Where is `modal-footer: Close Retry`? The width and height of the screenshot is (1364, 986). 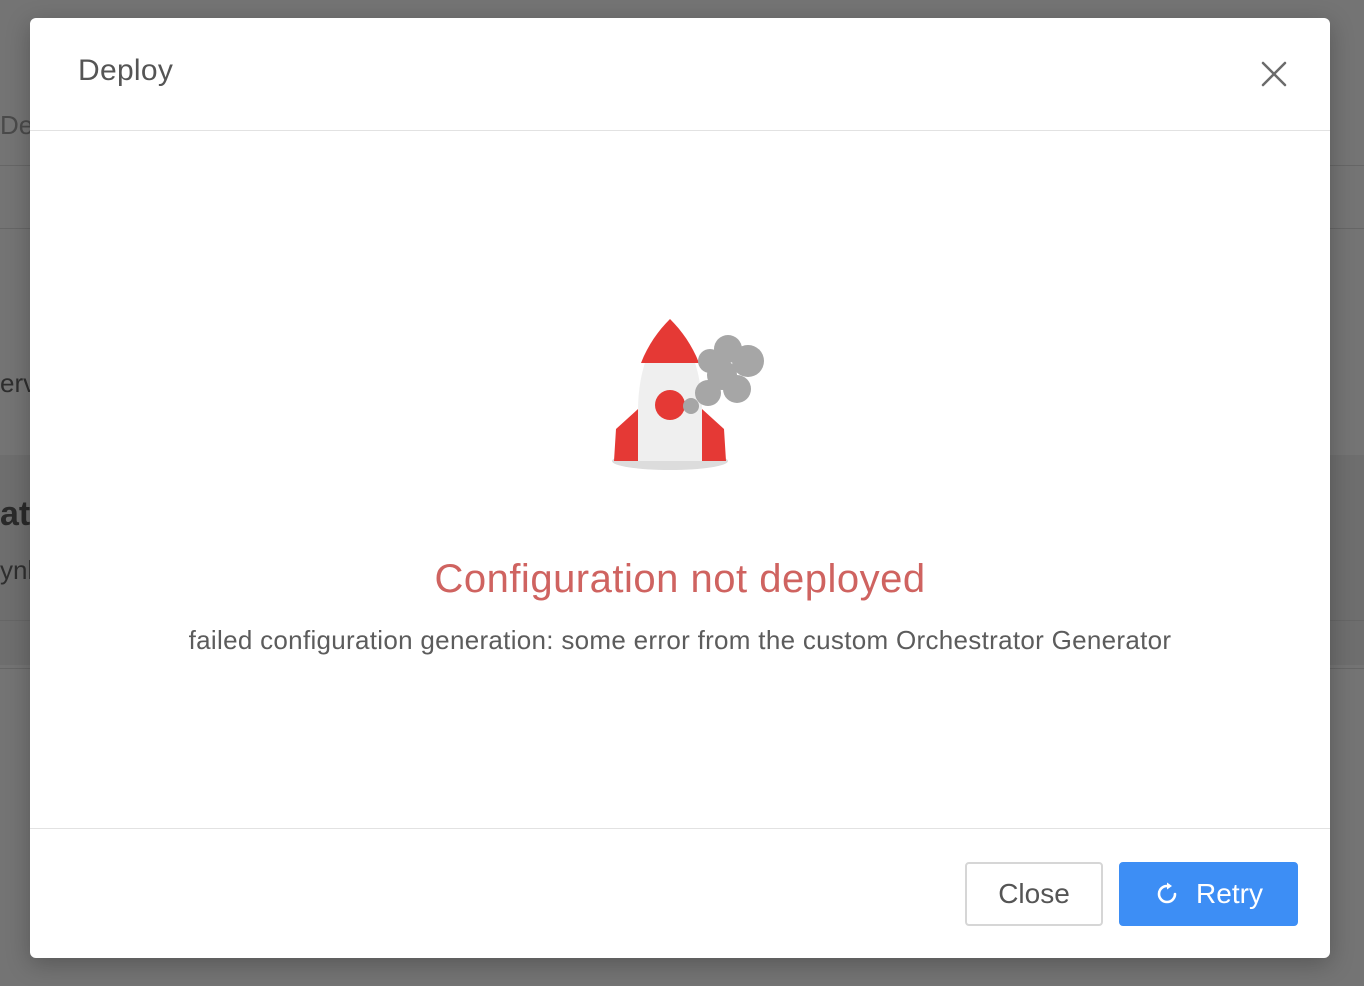
modal-footer: Close Retry is located at coordinates (680, 893).